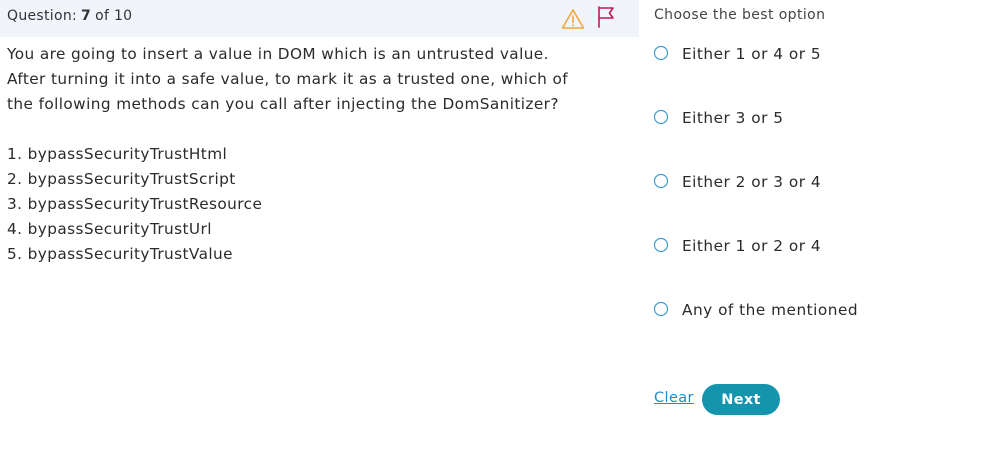 The height and width of the screenshot is (450, 987). What do you see at coordinates (770, 310) in the screenshot?
I see `answer-option-label: Any of the mentioned` at bounding box center [770, 310].